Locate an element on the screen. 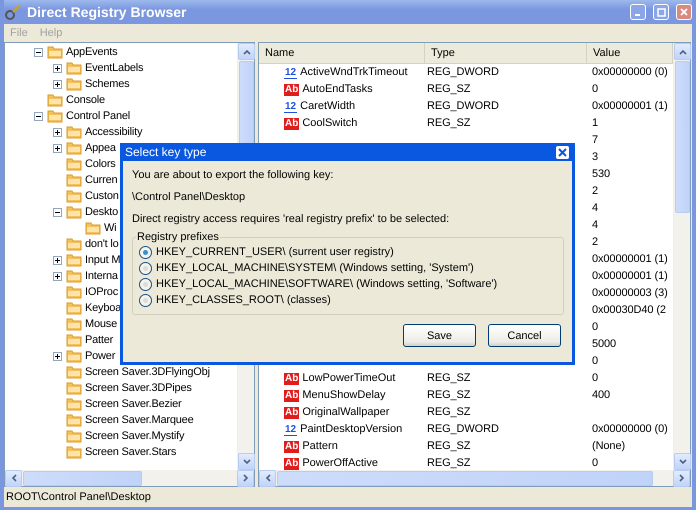 This screenshot has width=696, height=510. intro-text: You are about to export the following key: is located at coordinates (233, 175).